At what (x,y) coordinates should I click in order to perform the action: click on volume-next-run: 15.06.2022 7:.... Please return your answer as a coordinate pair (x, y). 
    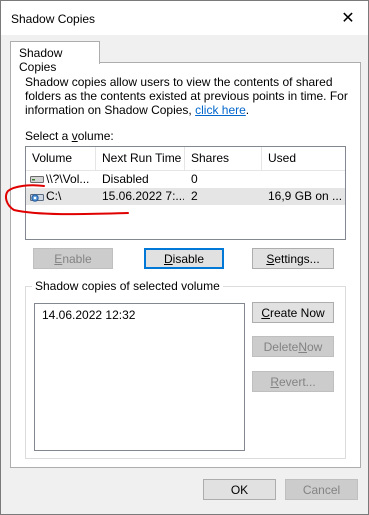
    Looking at the image, I should click on (143, 196).